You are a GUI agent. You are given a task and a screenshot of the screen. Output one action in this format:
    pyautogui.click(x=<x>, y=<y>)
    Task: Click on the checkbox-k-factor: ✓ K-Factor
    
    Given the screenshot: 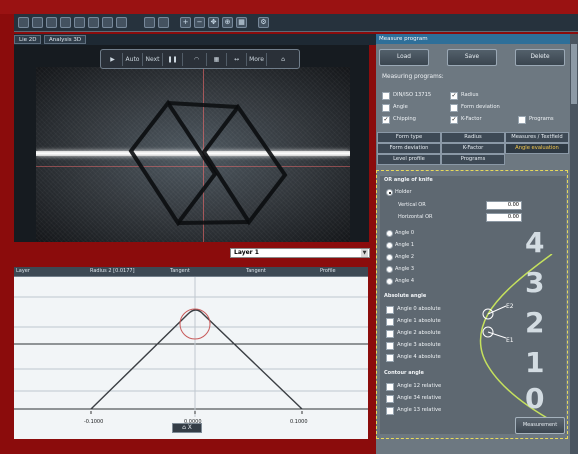 What is the action you would take?
    pyautogui.click(x=485, y=121)
    